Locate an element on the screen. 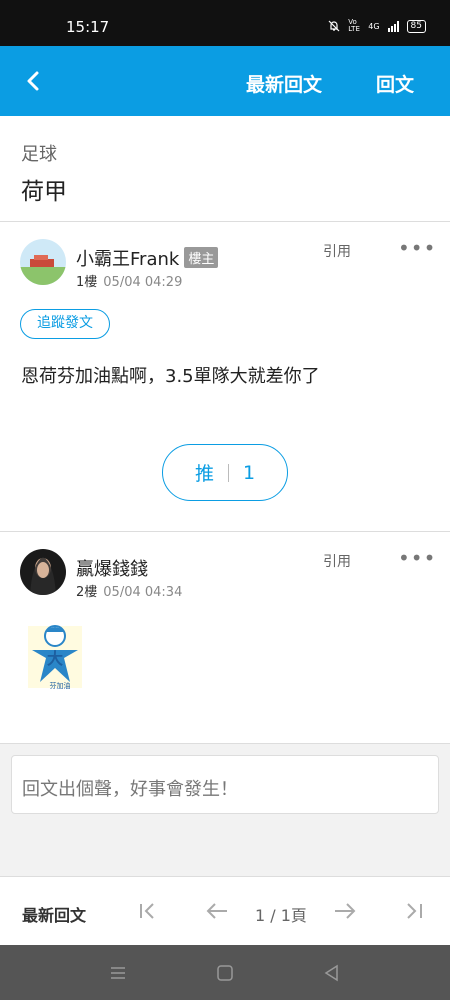 This screenshot has width=450, height=1000. back-triangle-icon is located at coordinates (332, 973).